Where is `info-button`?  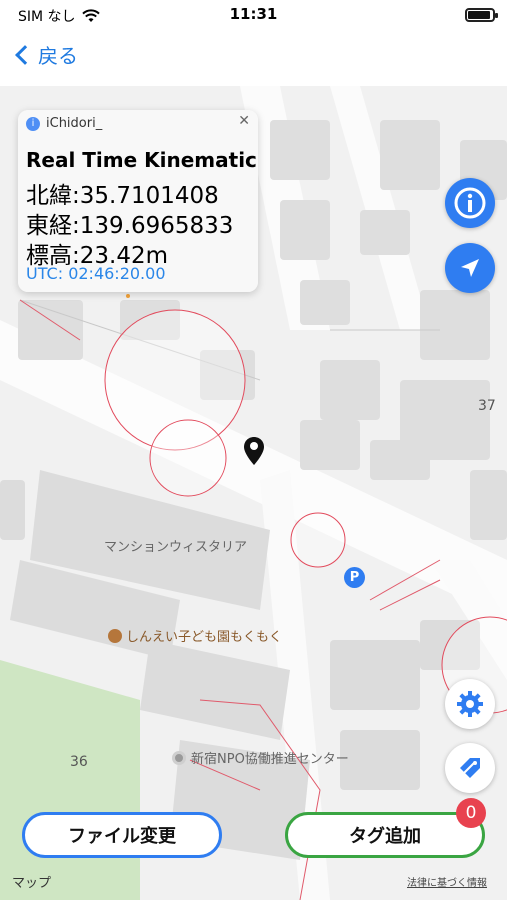 info-button is located at coordinates (470, 203).